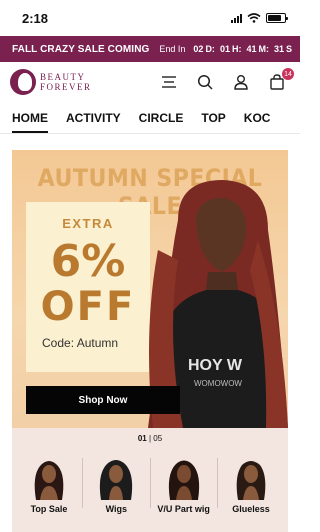 The width and height of the screenshot is (320, 532). Describe the element at coordinates (236, 18) in the screenshot. I see `signal-icon` at that location.